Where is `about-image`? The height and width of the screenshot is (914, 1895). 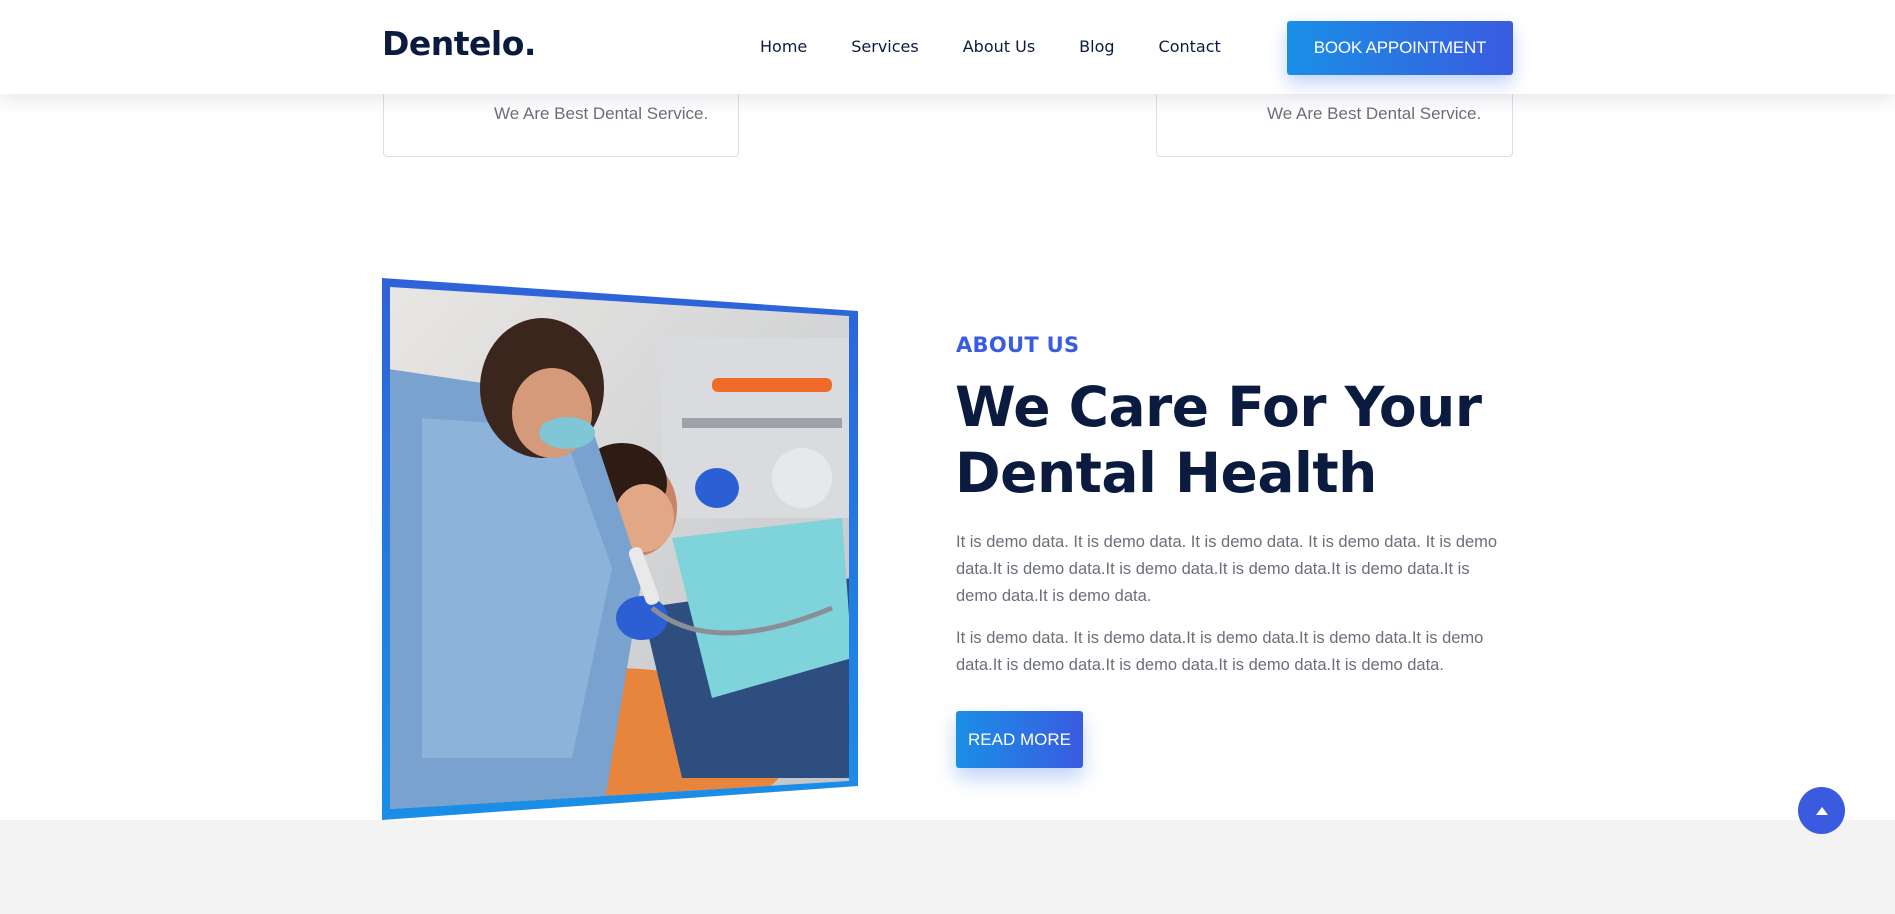 about-image is located at coordinates (620, 549).